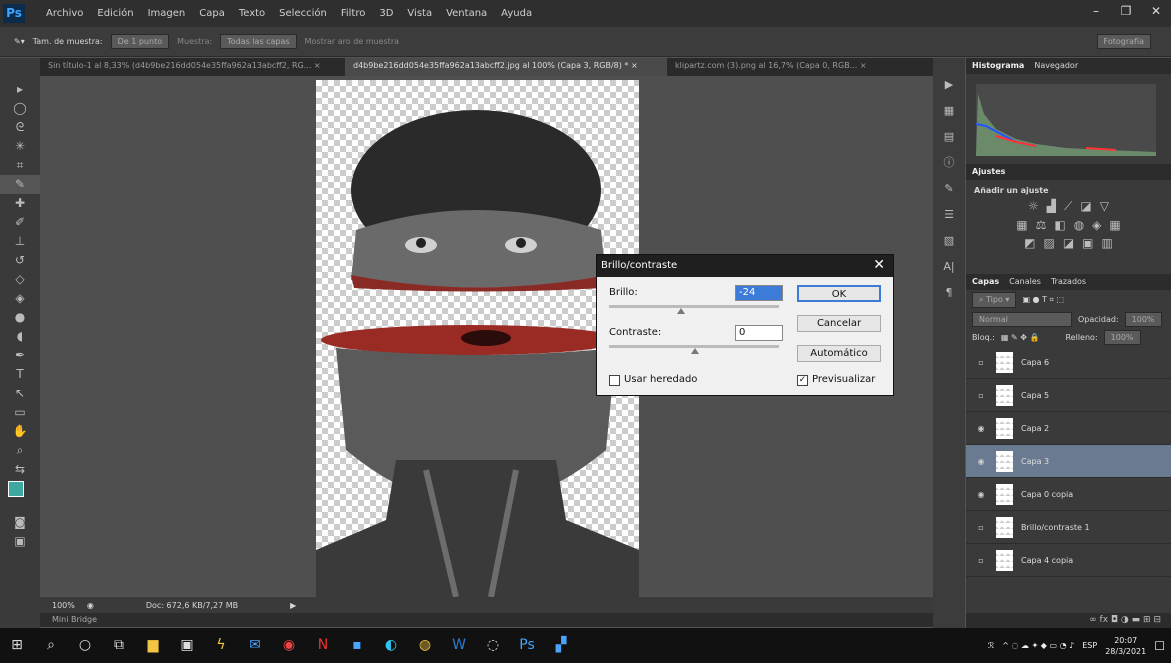 This screenshot has width=1171, height=663. What do you see at coordinates (20, 541) in the screenshot?
I see `screen-mode-icon: ▣` at bounding box center [20, 541].